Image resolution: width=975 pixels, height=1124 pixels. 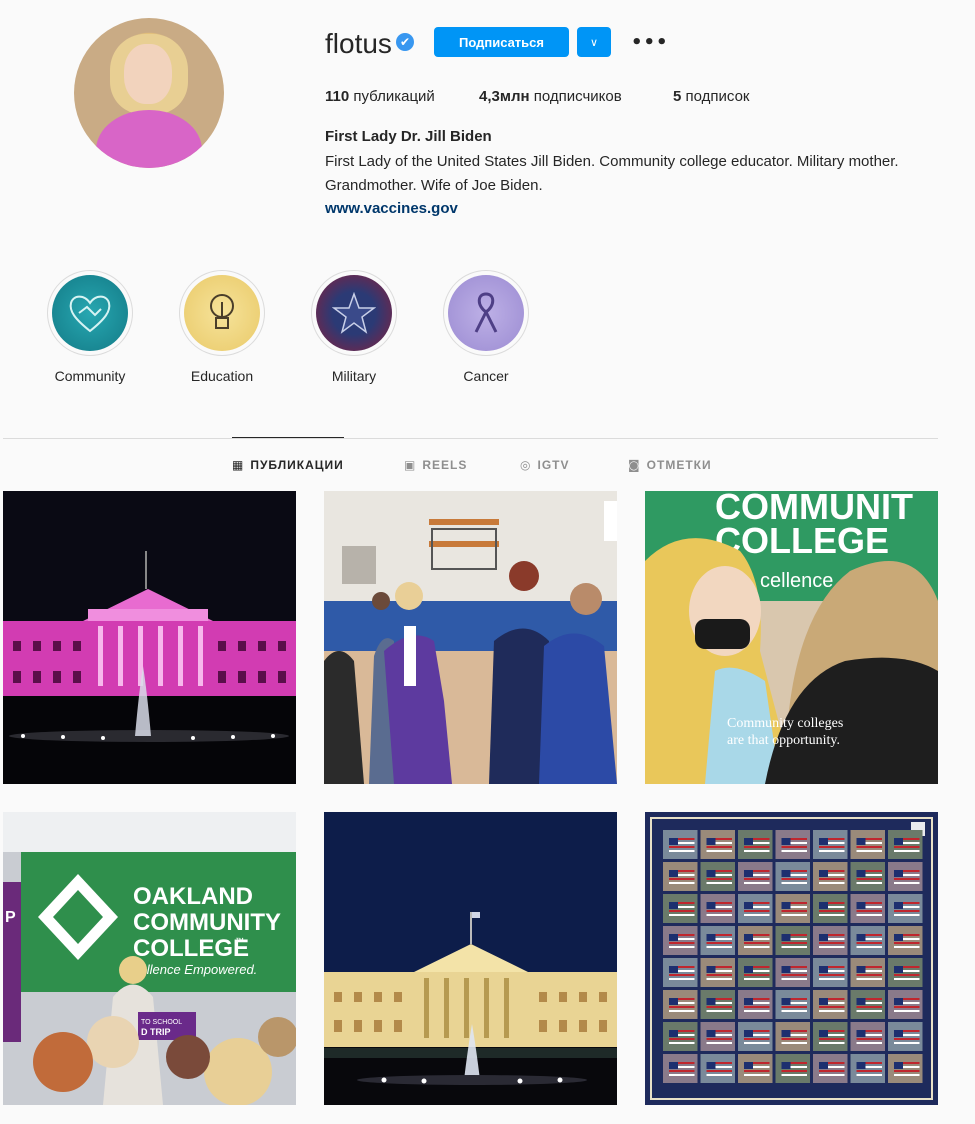 I want to click on profile-website-link: www.vaccines.gov, so click(x=391, y=208).